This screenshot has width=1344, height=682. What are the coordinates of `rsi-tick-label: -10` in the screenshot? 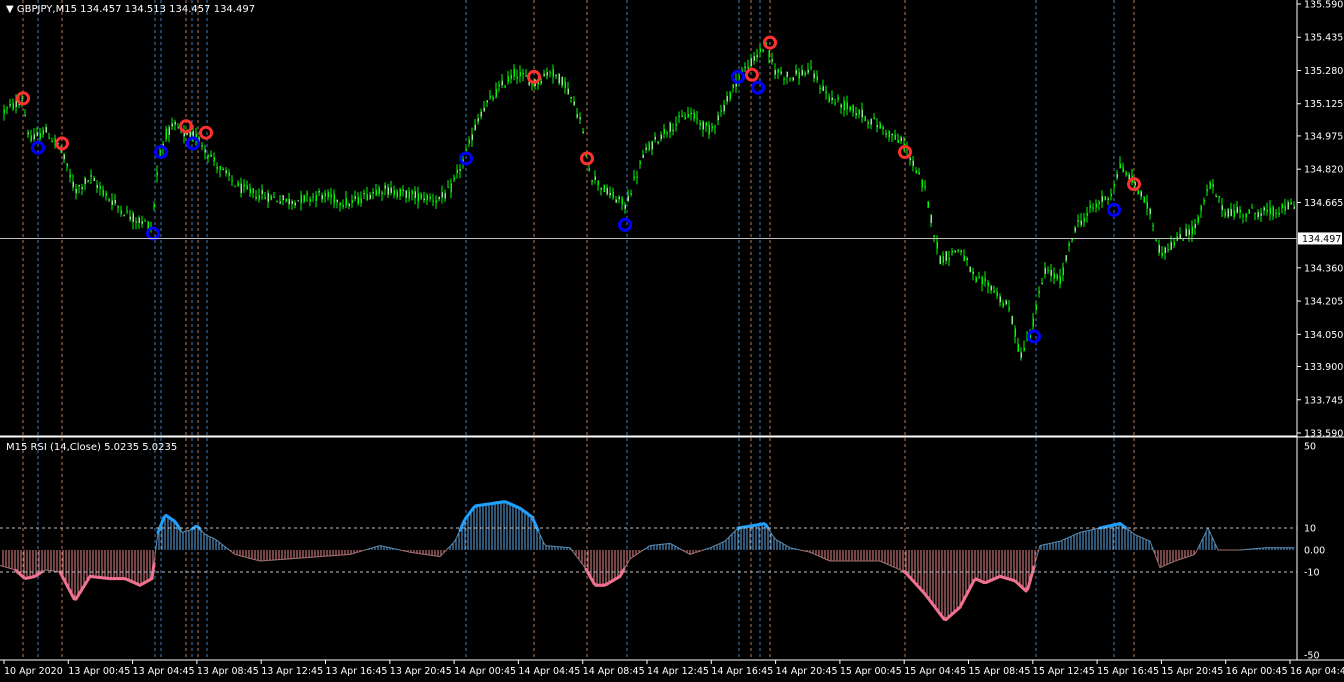 It's located at (1312, 573).